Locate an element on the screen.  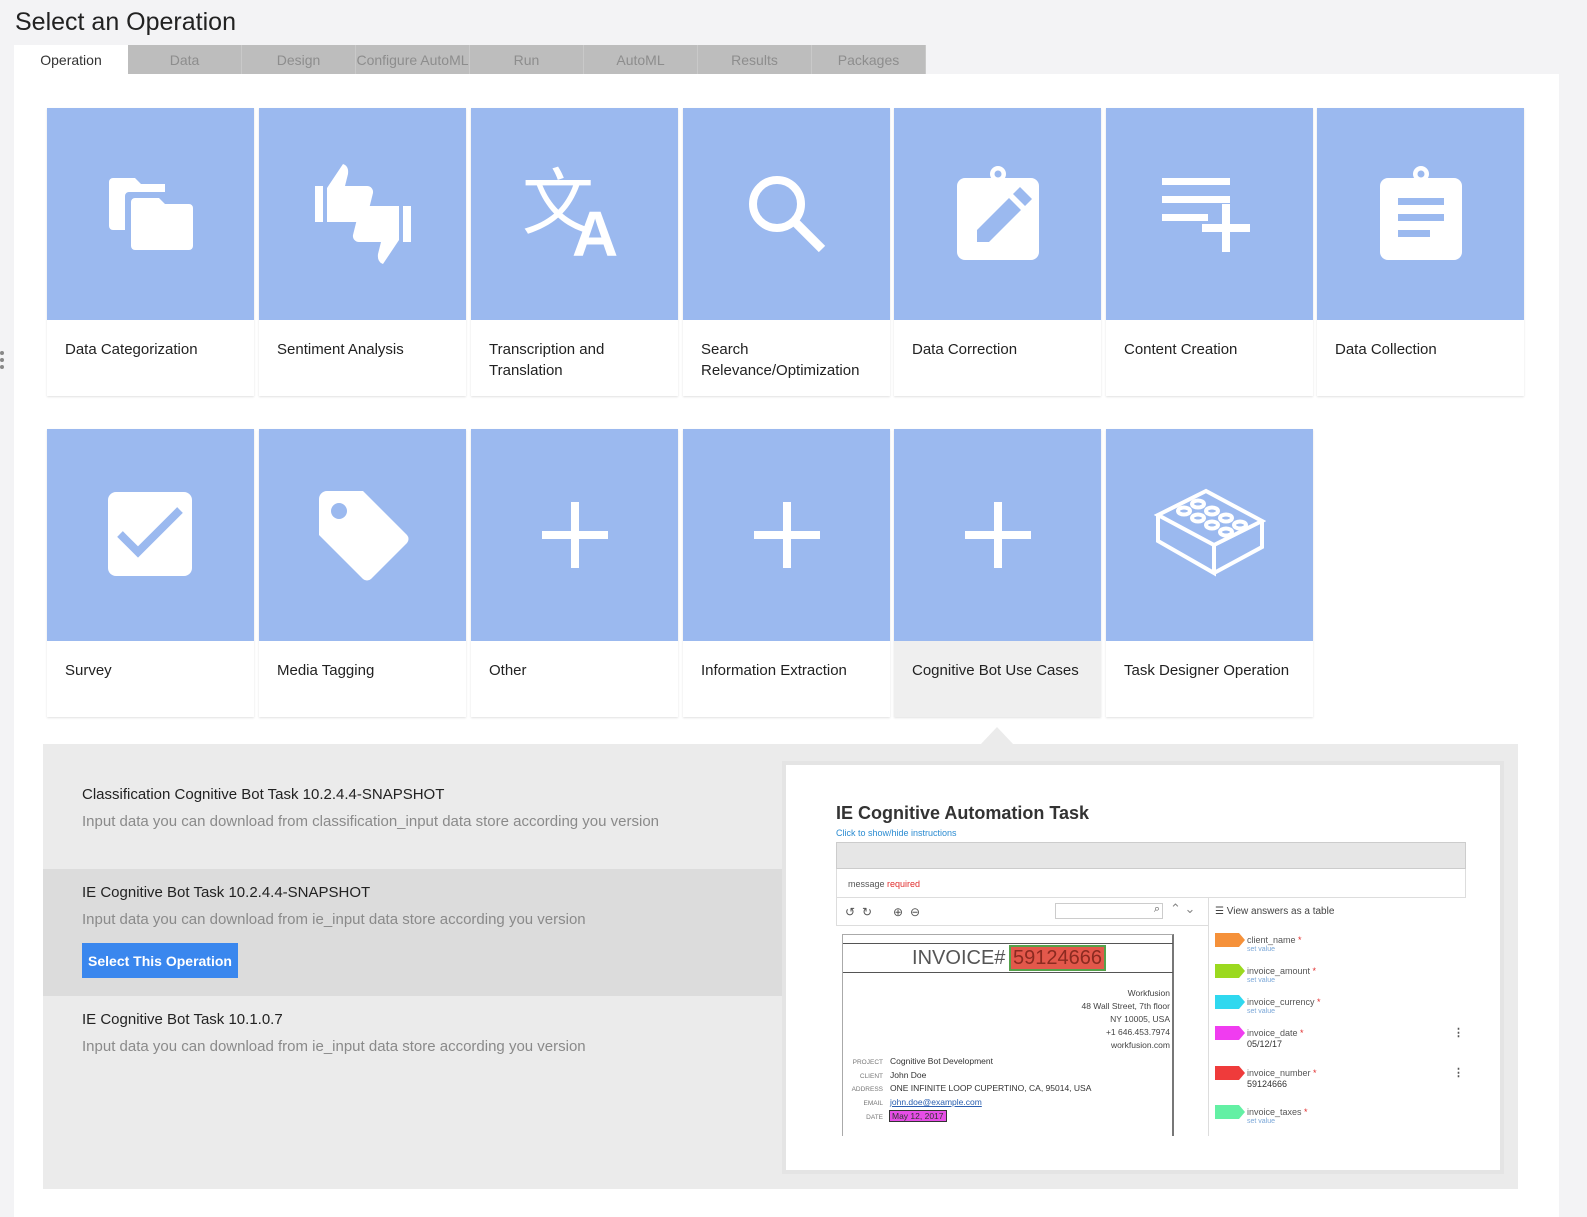
tab-results: Results is located at coordinates (755, 59).